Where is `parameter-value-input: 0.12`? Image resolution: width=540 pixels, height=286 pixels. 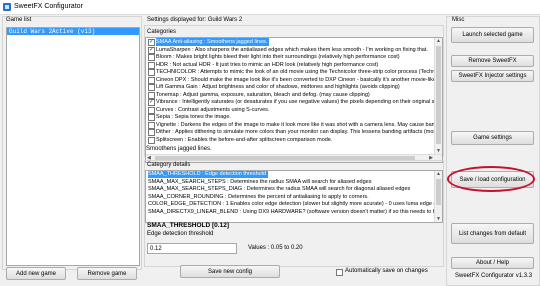 parameter-value-input: 0.12 is located at coordinates (192, 248).